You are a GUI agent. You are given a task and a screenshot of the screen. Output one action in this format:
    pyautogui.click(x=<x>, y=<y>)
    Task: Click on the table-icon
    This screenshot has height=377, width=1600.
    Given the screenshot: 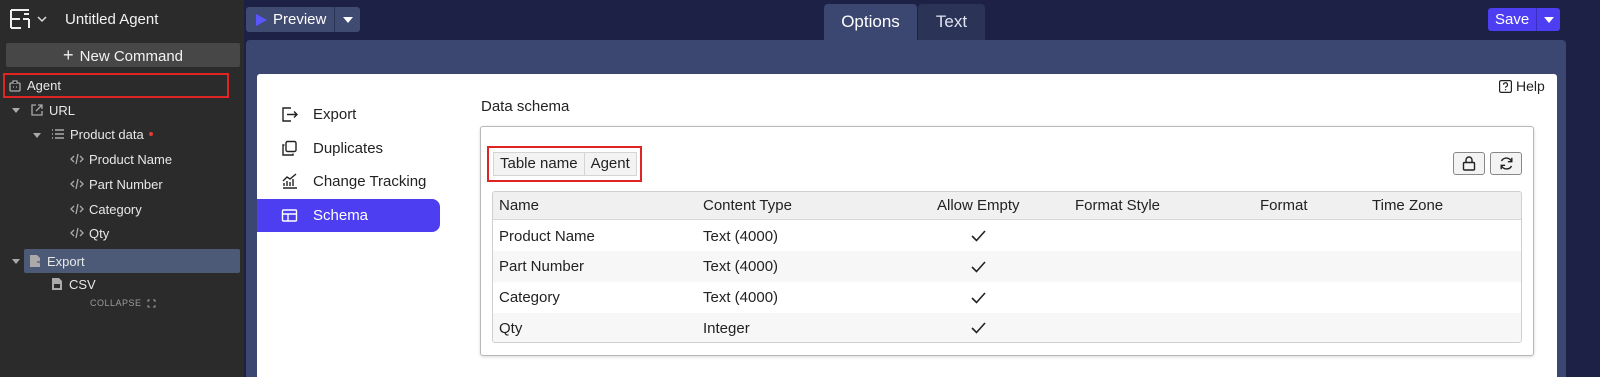 What is the action you would take?
    pyautogui.click(x=289, y=215)
    